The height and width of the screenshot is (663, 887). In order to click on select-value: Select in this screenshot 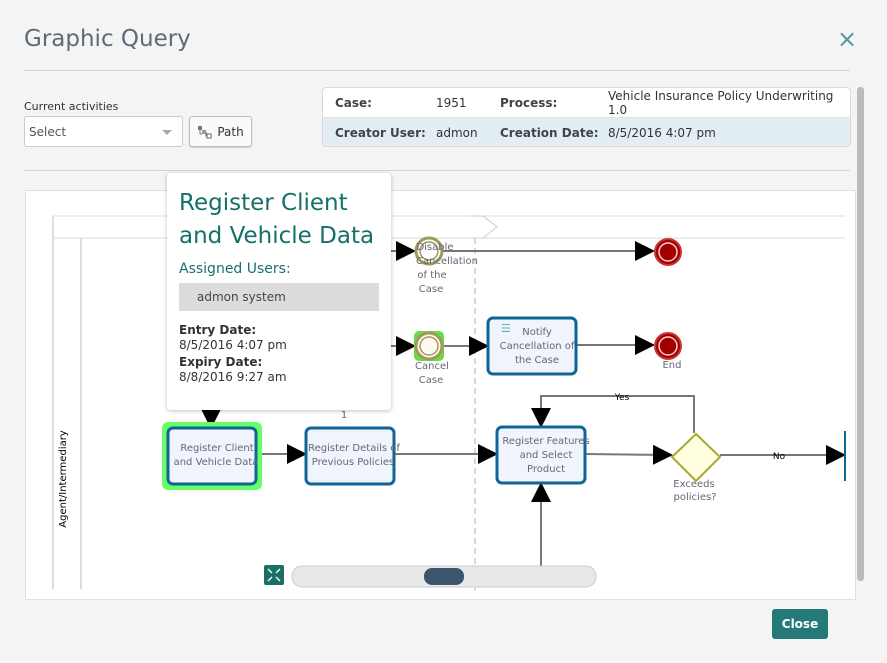, I will do `click(48, 132)`.